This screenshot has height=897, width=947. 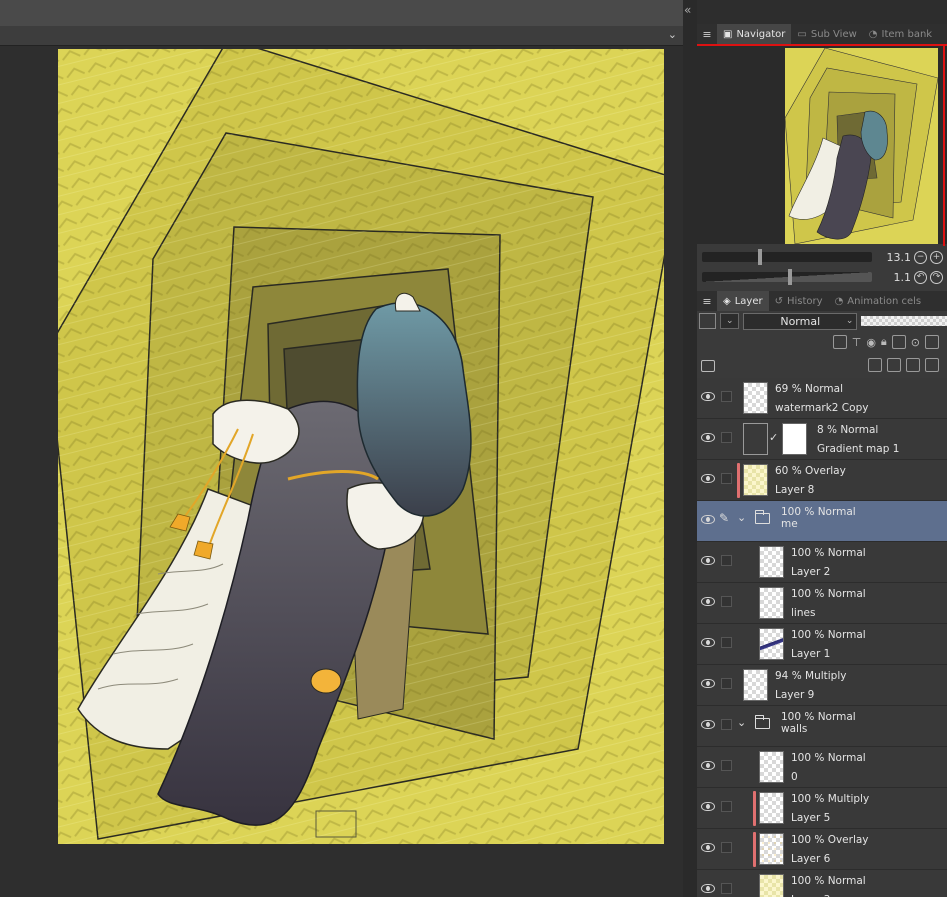 I want to click on new-raster-layer-icon, so click(x=875, y=365).